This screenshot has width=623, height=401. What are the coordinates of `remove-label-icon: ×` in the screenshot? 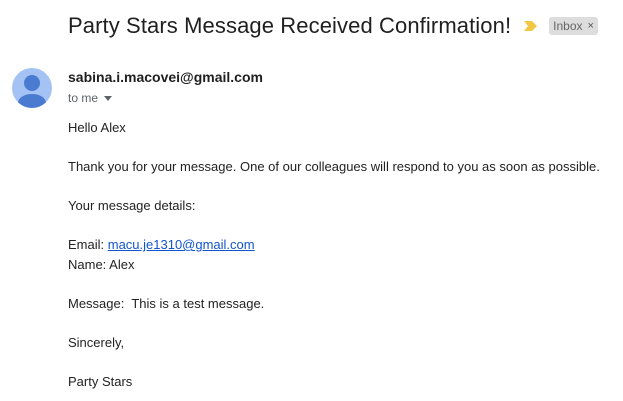 It's located at (591, 26).